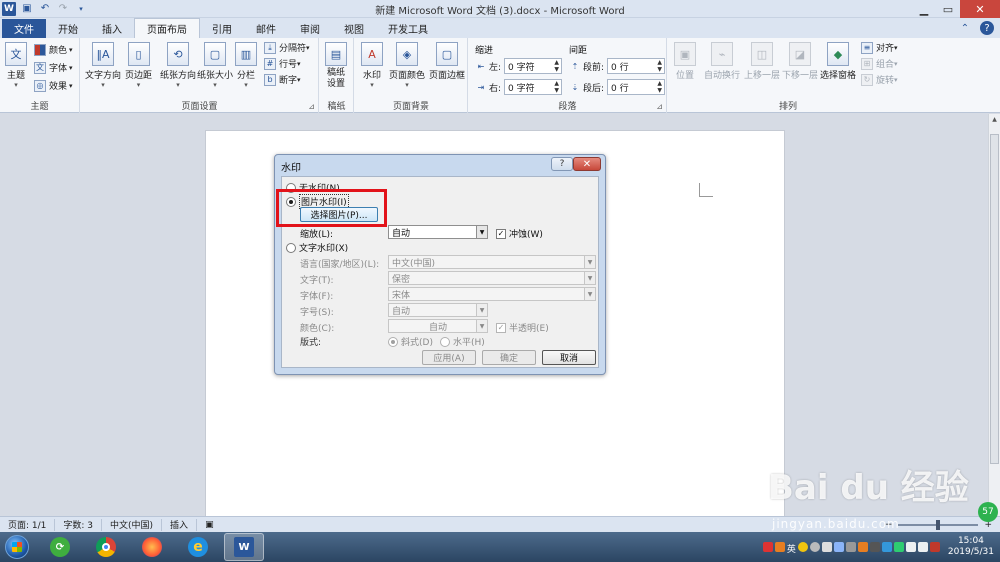  Describe the element at coordinates (9, 8) in the screenshot. I see `word-app-icon: W` at that location.